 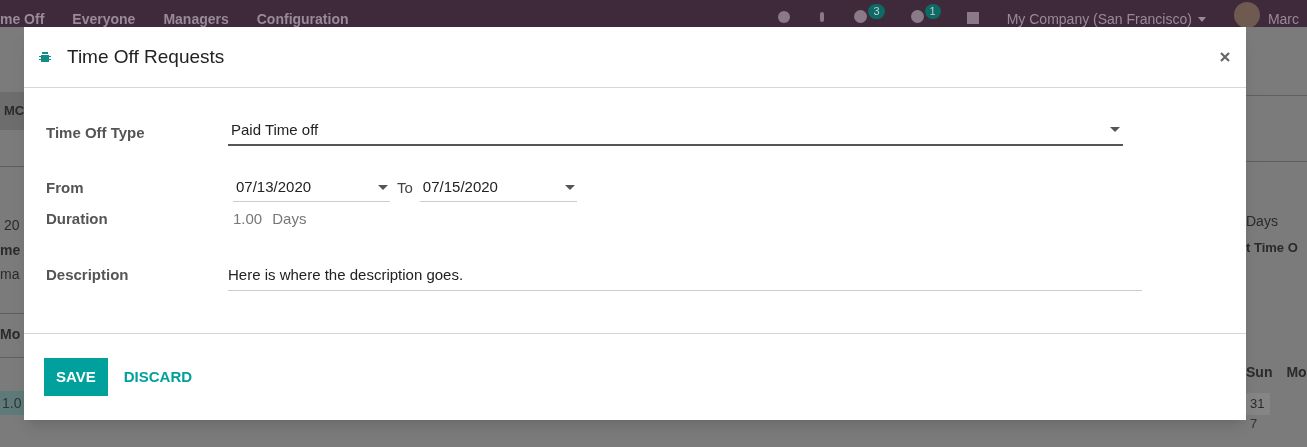 I want to click on weekday-header: Sun, so click(x=1259, y=372).